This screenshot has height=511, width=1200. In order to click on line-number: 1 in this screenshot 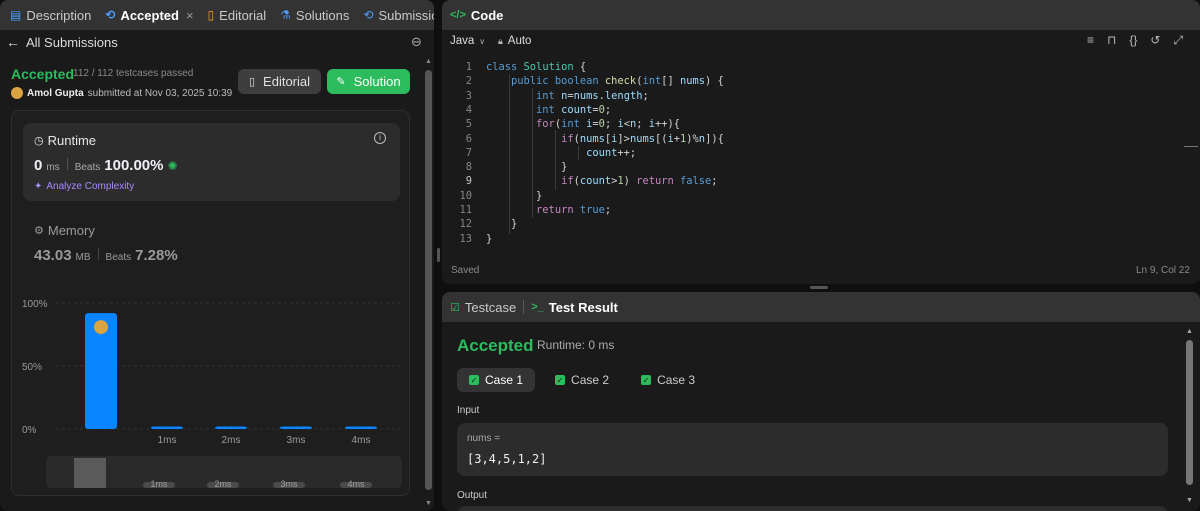, I will do `click(468, 67)`.